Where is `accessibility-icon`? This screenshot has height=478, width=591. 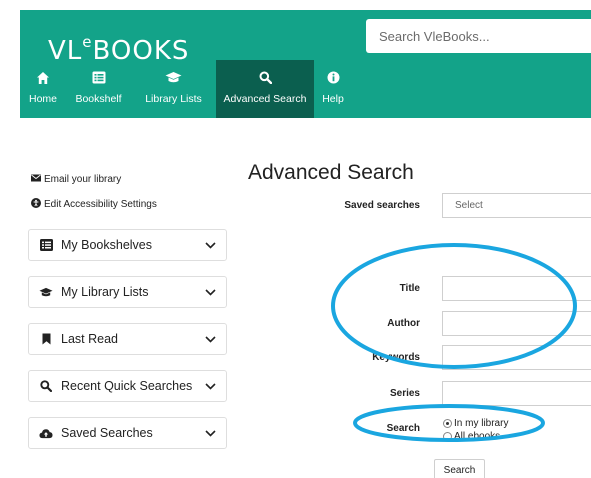
accessibility-icon is located at coordinates (36, 204).